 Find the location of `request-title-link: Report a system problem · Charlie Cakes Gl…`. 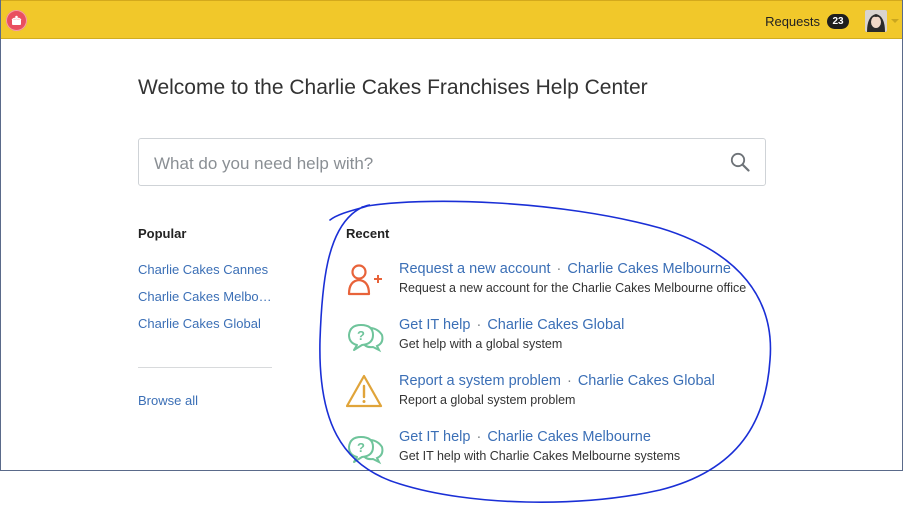

request-title-link: Report a system problem · Charlie Cakes Gl… is located at coordinates (557, 381).